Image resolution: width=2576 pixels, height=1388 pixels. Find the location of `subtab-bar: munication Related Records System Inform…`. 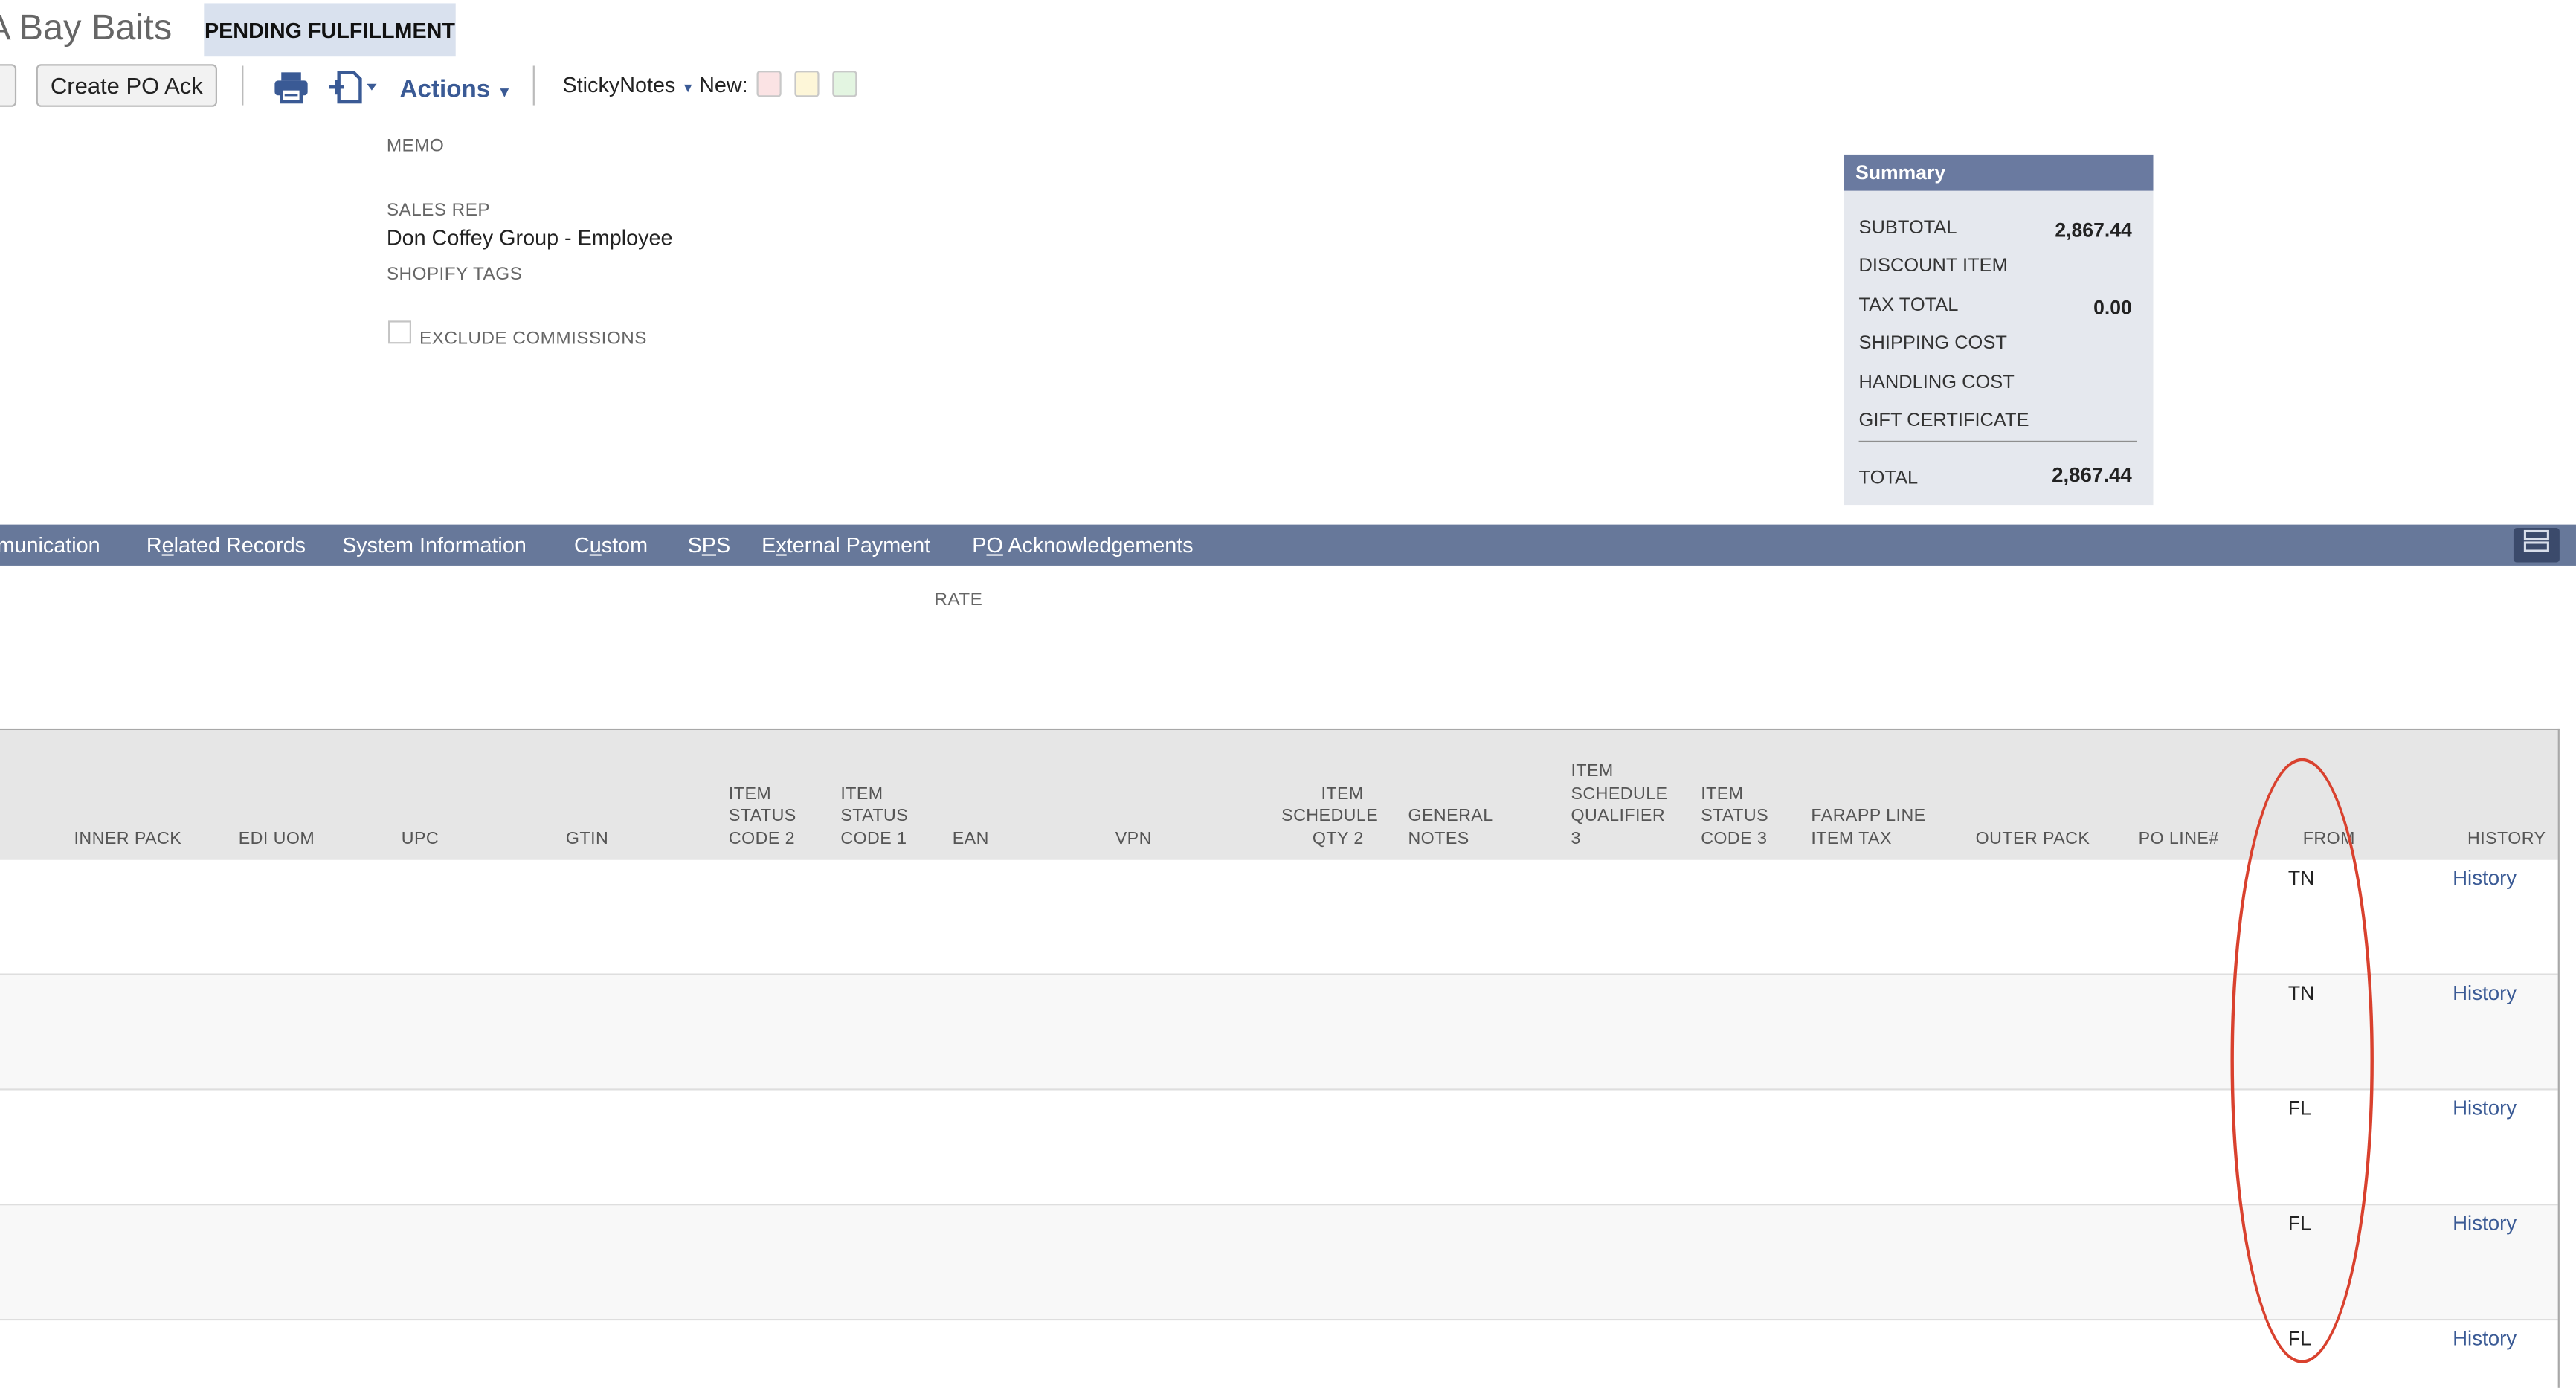

subtab-bar: munication Related Records System Inform… is located at coordinates (1288, 545).